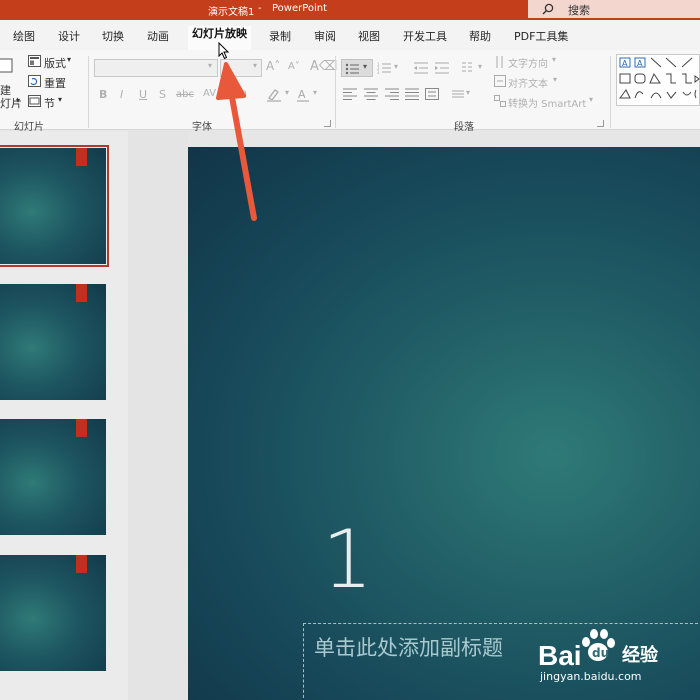  I want to click on highlight-dropdown: ▾, so click(287, 92).